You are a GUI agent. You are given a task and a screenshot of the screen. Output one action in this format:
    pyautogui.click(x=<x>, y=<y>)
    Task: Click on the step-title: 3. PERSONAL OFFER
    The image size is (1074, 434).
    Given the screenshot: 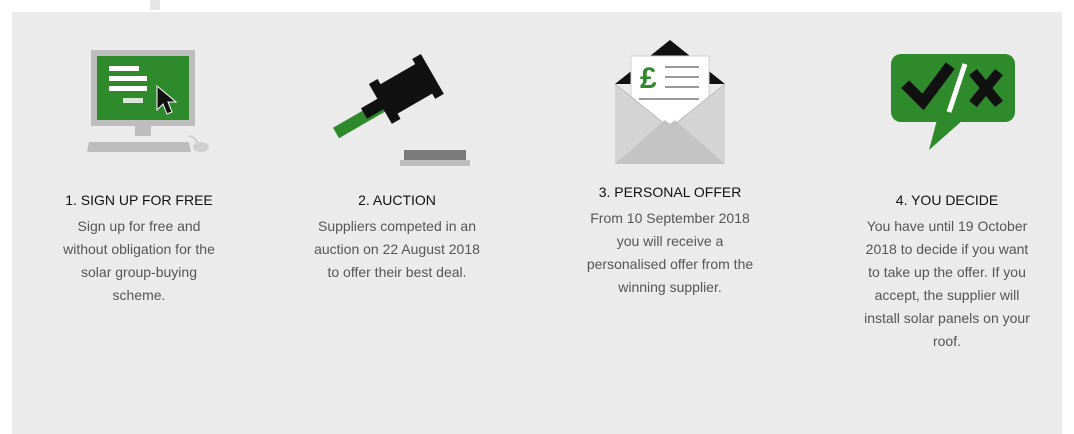 What is the action you would take?
    pyautogui.click(x=670, y=192)
    